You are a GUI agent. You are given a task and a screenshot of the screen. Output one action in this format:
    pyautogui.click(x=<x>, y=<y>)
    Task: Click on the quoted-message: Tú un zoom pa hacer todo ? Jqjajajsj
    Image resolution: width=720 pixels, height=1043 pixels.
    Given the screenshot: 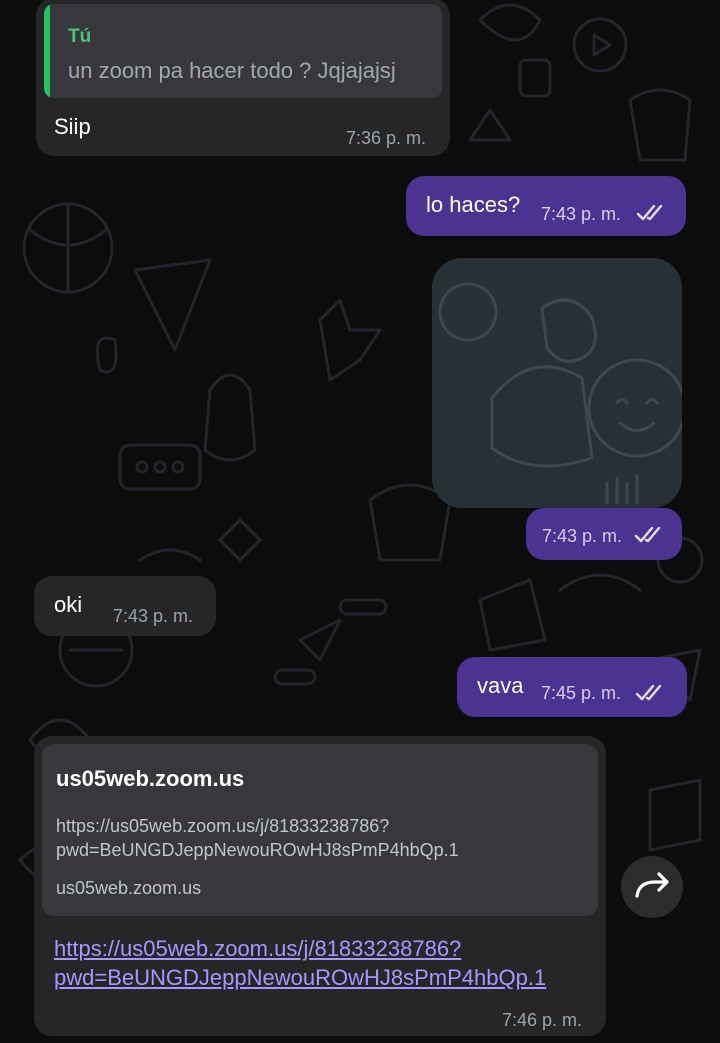 What is the action you would take?
    pyautogui.click(x=243, y=51)
    